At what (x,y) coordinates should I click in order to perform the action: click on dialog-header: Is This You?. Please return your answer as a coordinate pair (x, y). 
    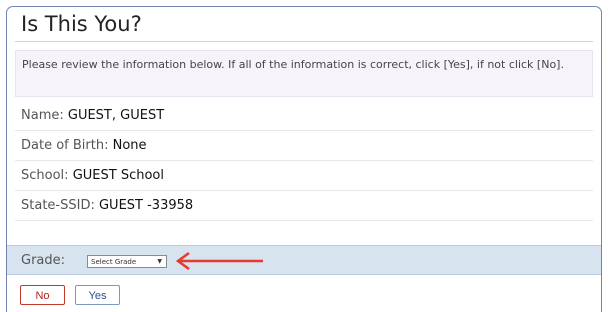
    Looking at the image, I should click on (304, 24).